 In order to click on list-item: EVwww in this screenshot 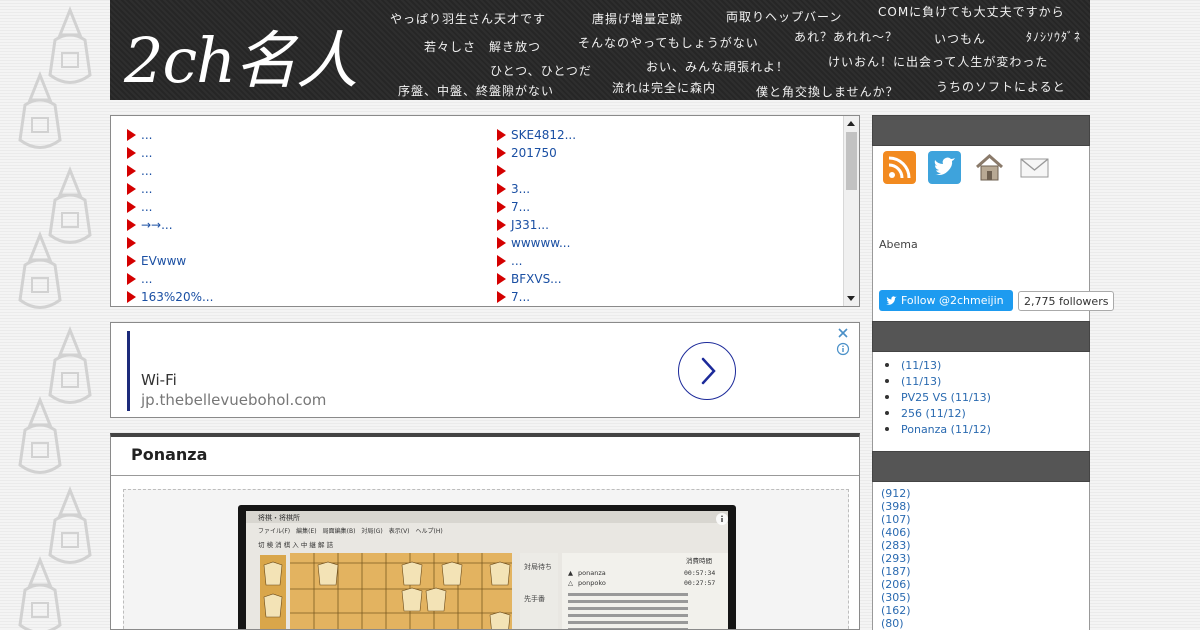, I will do `click(170, 261)`.